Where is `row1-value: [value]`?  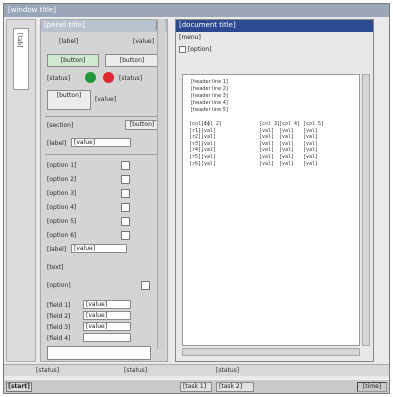
row1-value: [value] is located at coordinates (144, 41).